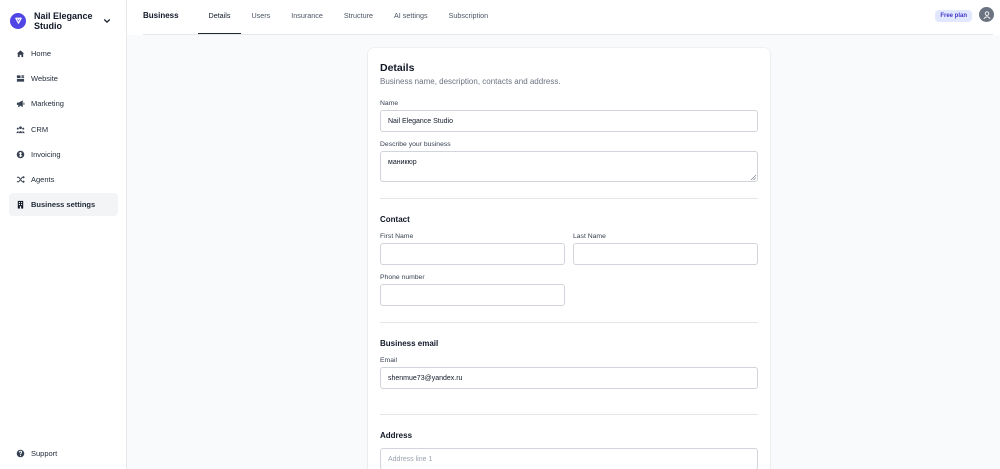  I want to click on support-label: Support, so click(44, 453).